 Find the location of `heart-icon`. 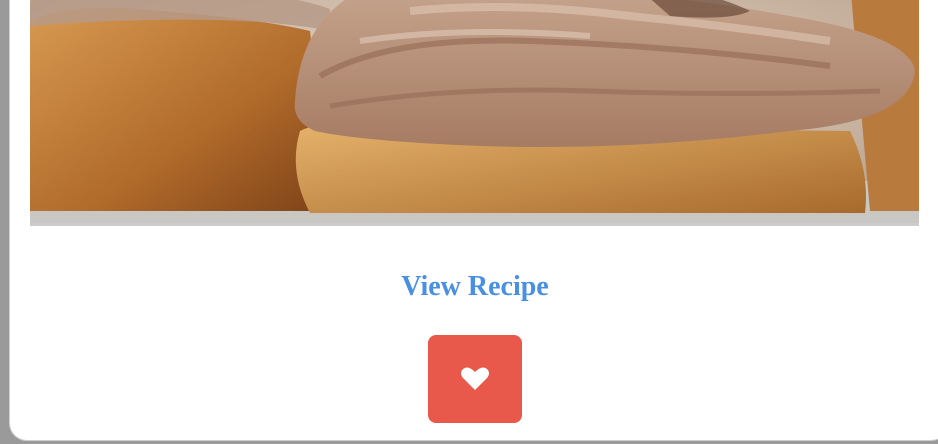

heart-icon is located at coordinates (475, 378).